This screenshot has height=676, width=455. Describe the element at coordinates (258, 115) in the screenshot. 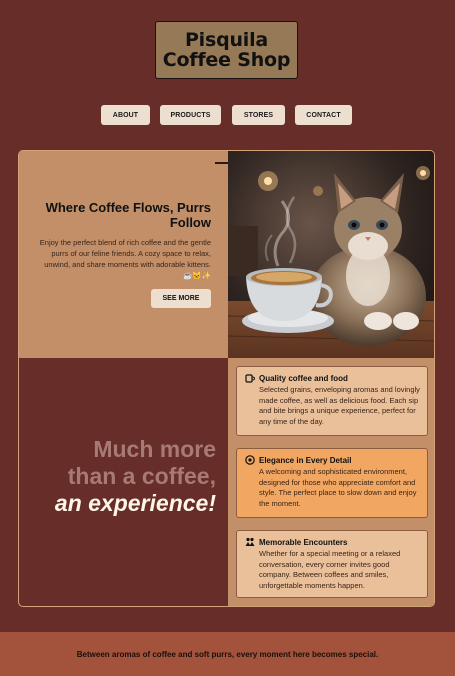

I see `nav-stores: STORES` at that location.